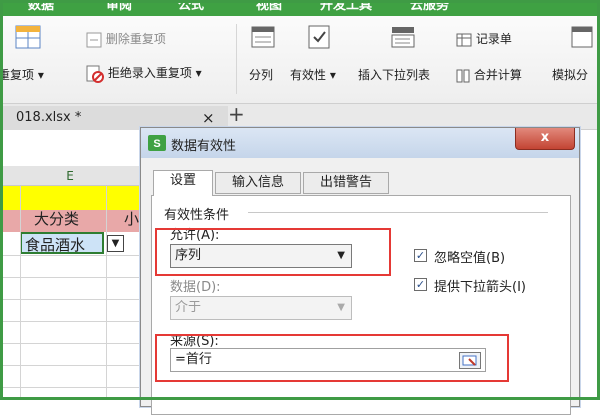  I want to click on consolidate-button: 合并计算, so click(489, 74).